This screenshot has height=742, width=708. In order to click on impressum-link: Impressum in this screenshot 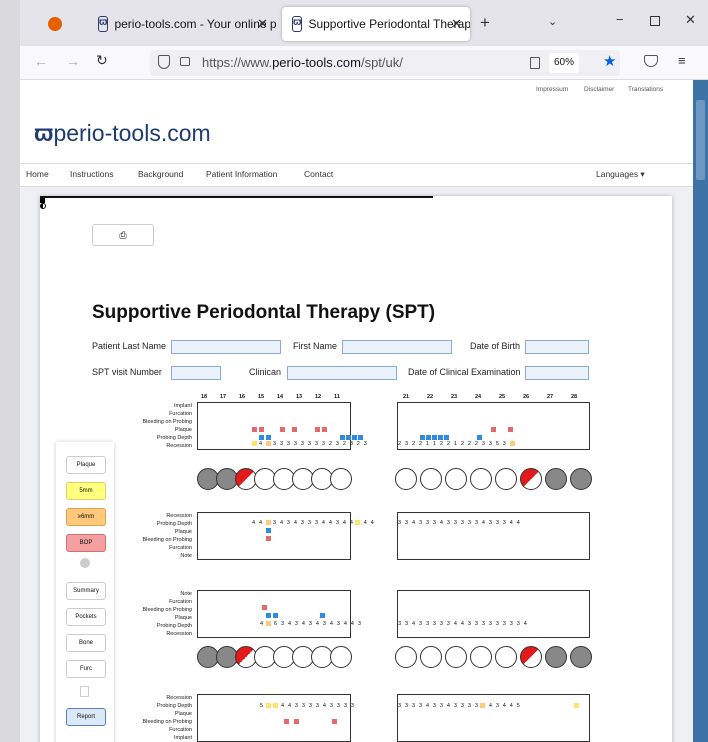, I will do `click(552, 89)`.